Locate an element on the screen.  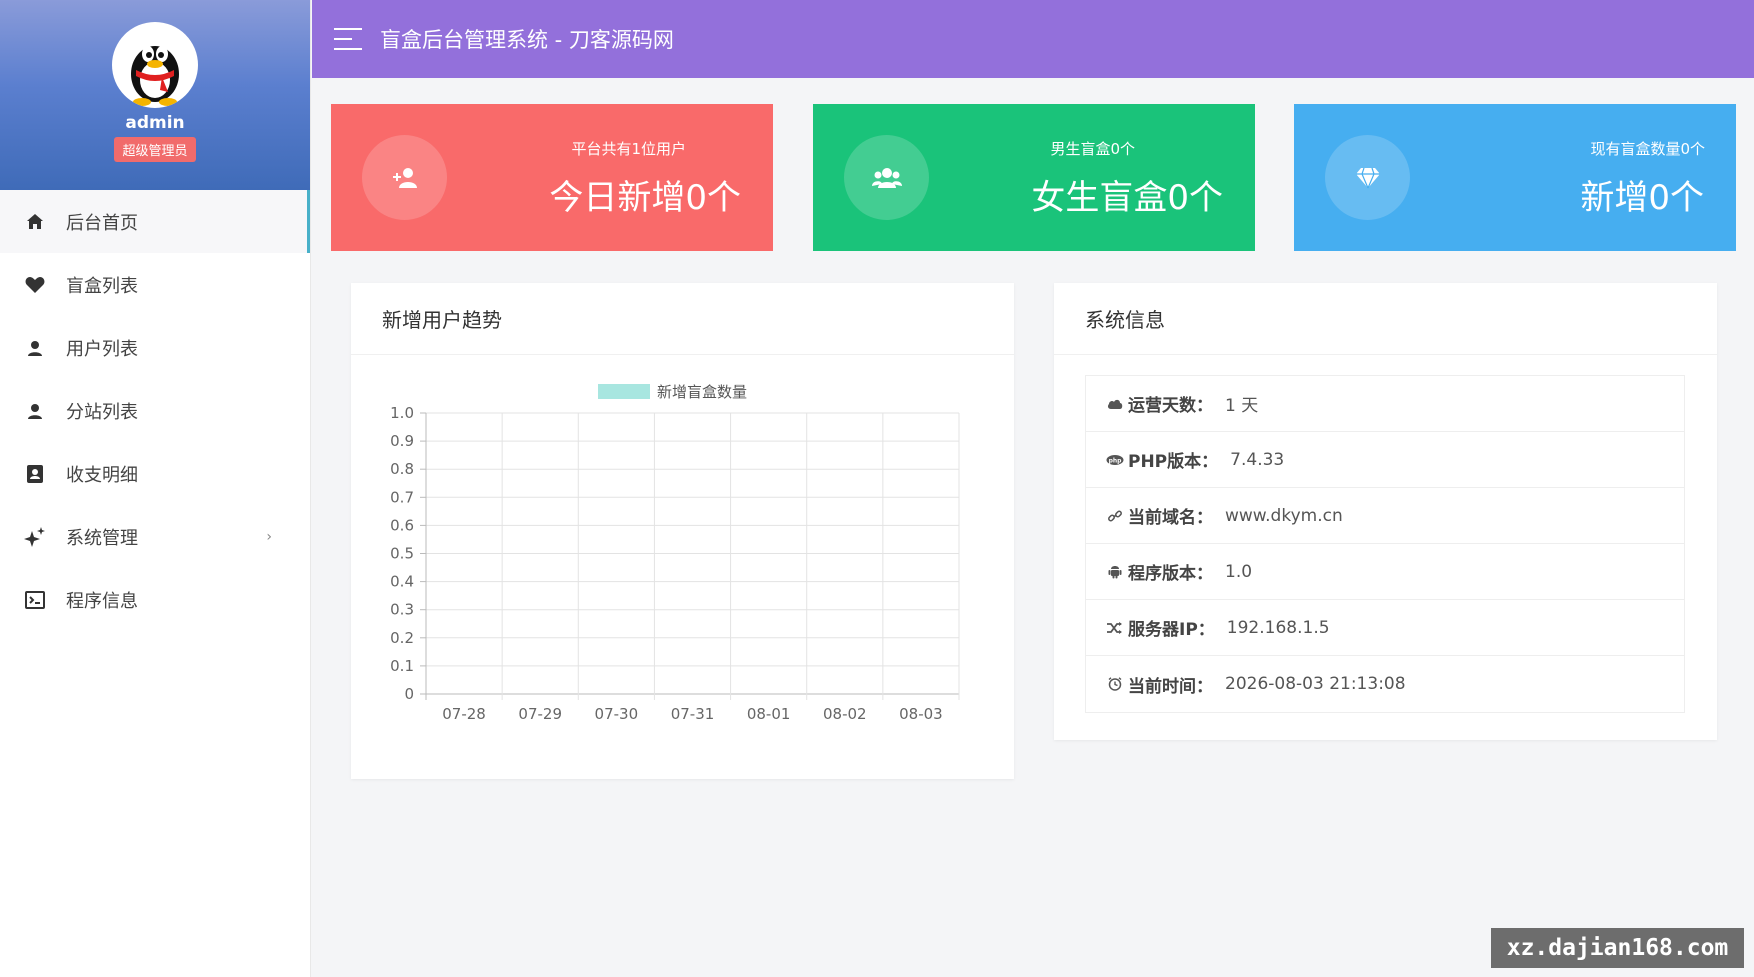
info-row-program-version: 程序版本： 1.0 is located at coordinates (1385, 572).